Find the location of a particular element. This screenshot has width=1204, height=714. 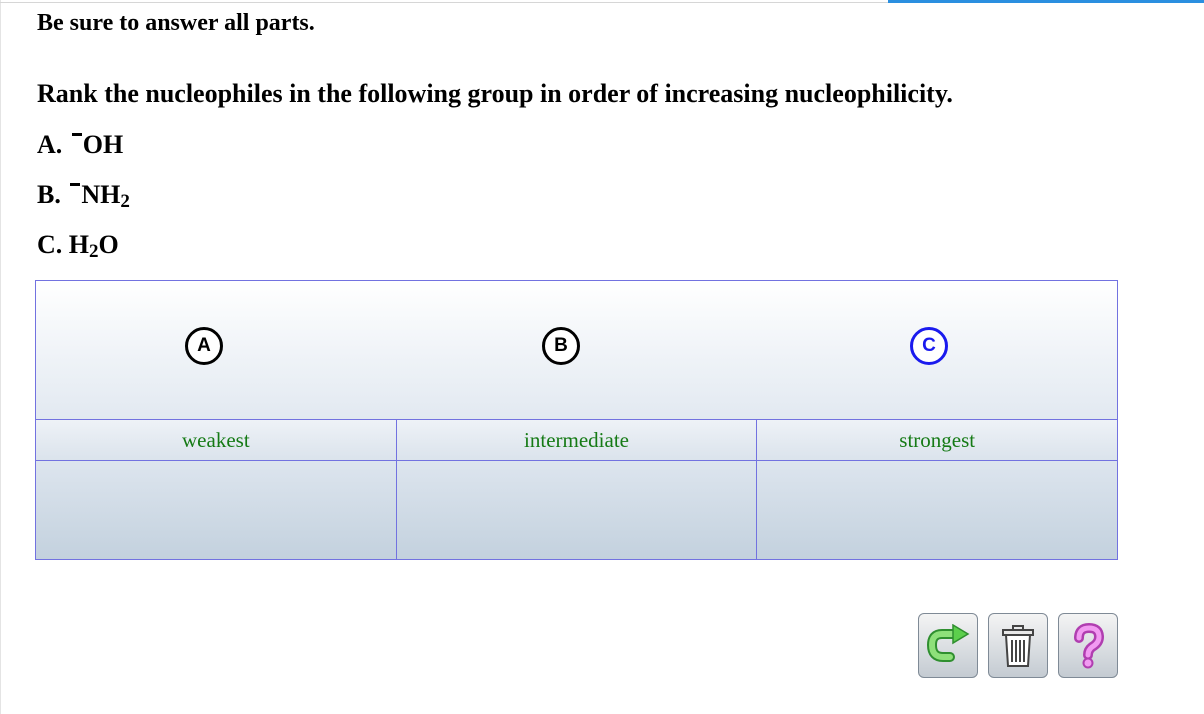

trash-icon is located at coordinates (1018, 645).